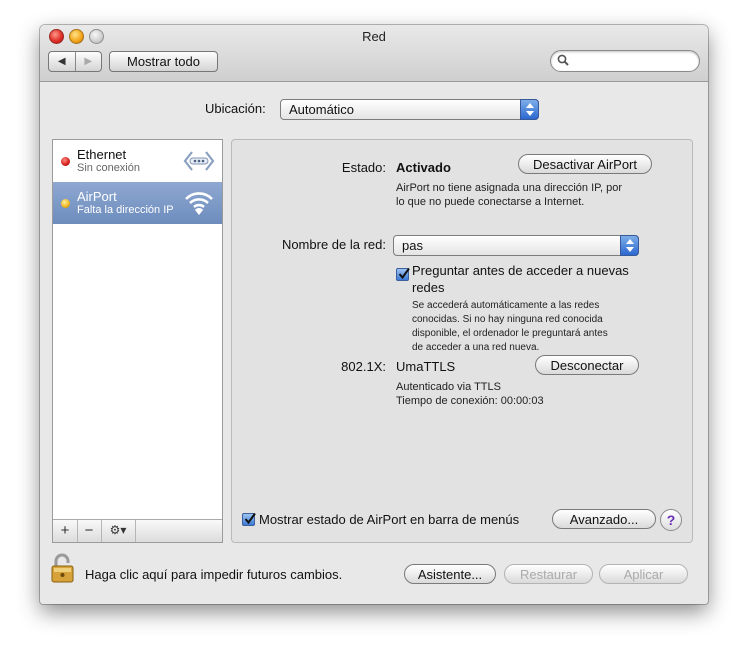 This screenshot has width=748, height=659. I want to click on help-button: ?, so click(671, 520).